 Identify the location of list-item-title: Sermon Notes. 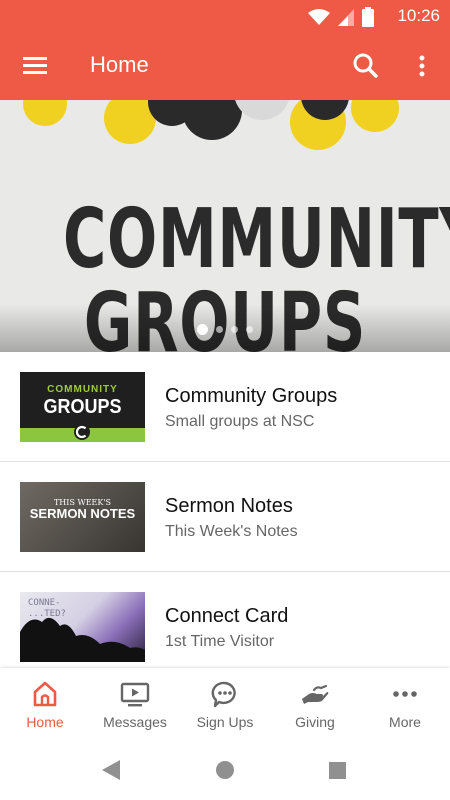
(229, 506).